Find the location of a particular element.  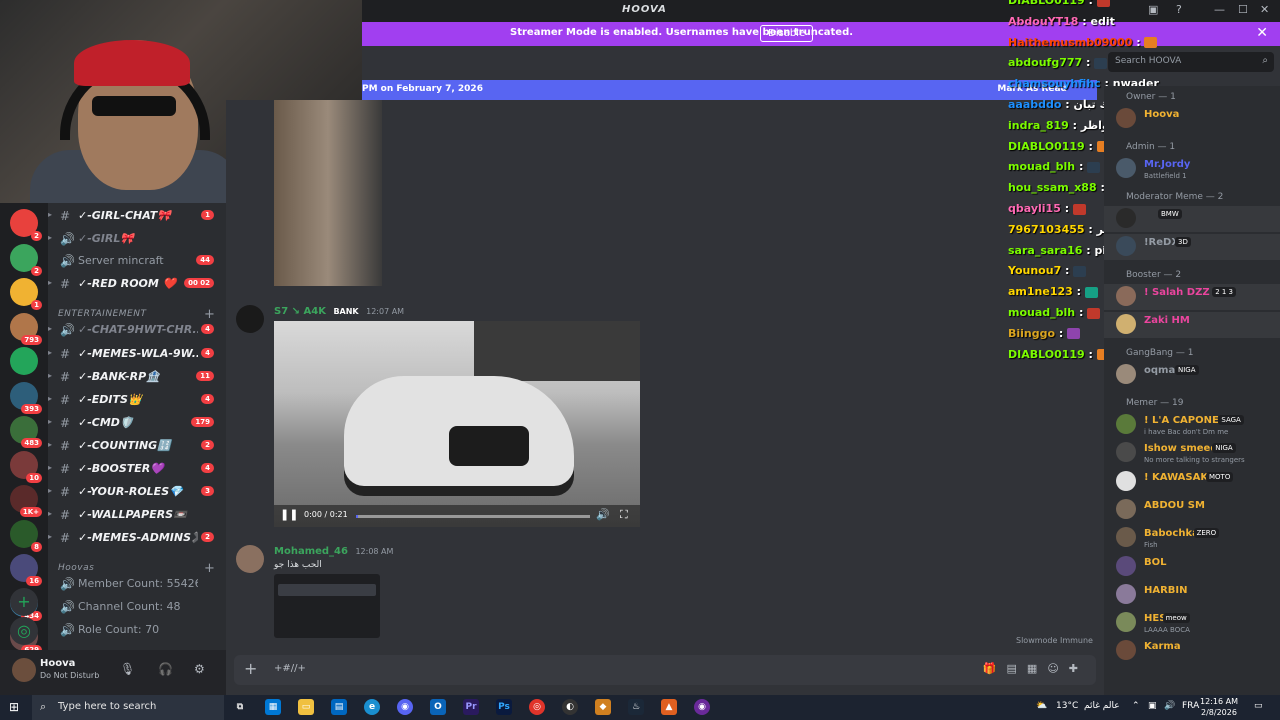

message-author: S7 ↘ A4K is located at coordinates (300, 311).